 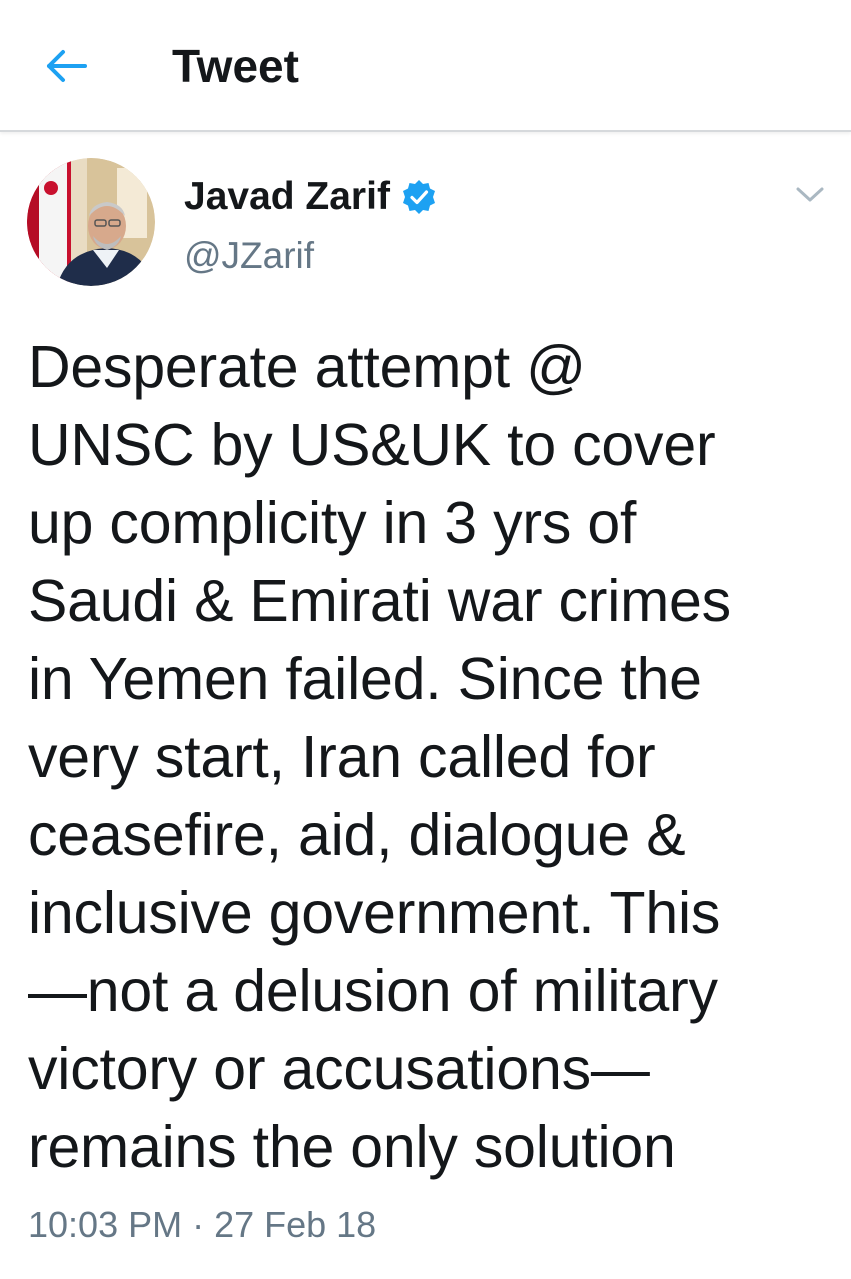 What do you see at coordinates (287, 197) in the screenshot?
I see `author-display-name: Javad Zarif` at bounding box center [287, 197].